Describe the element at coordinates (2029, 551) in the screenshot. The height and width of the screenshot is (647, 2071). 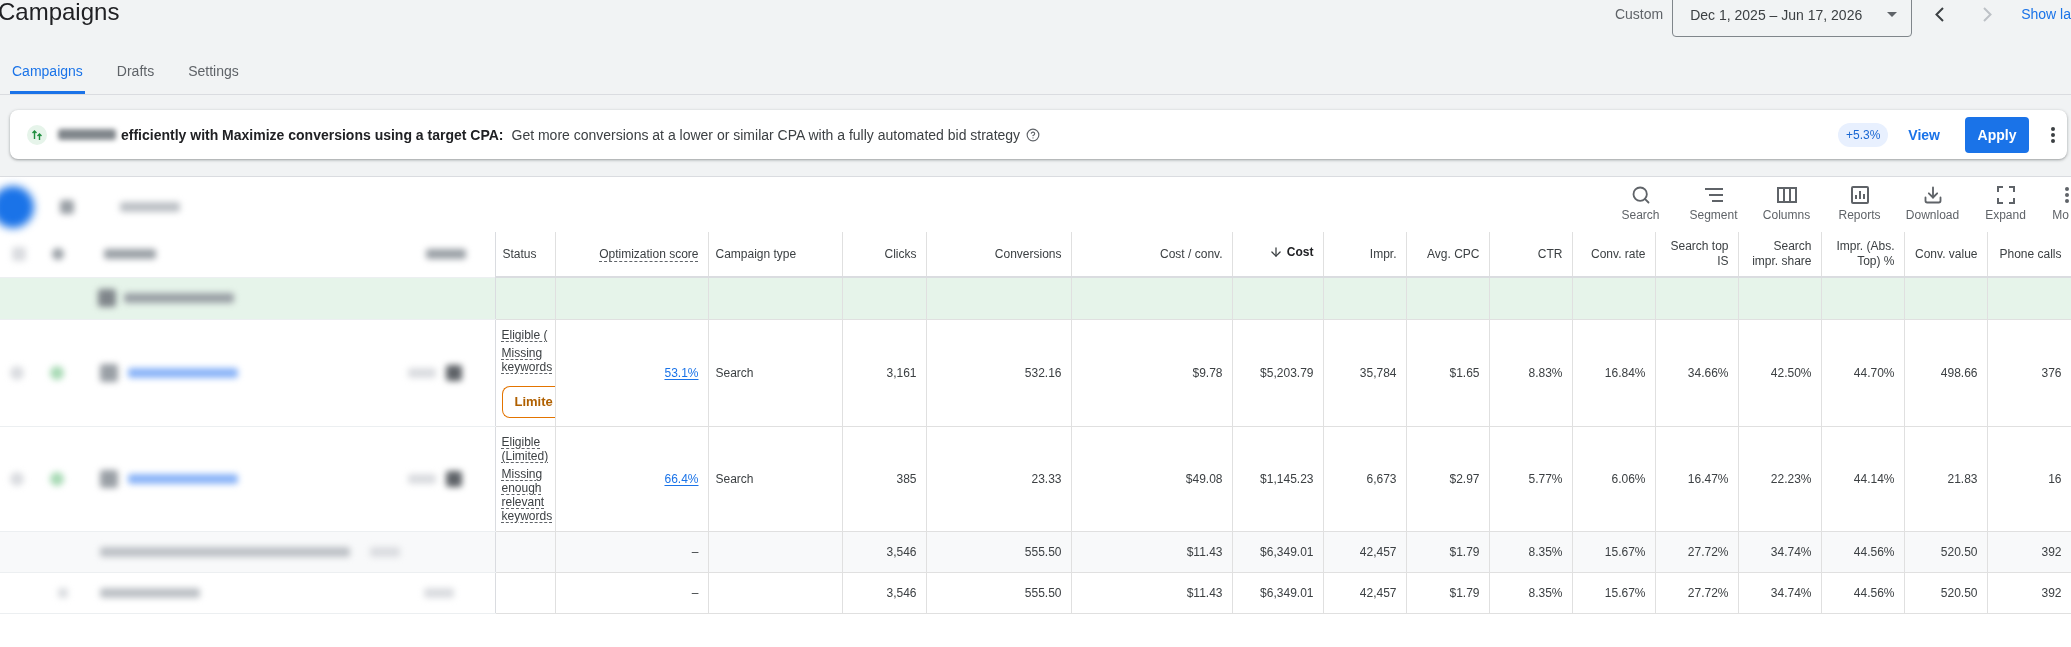
I see `table-cell: 392` at that location.